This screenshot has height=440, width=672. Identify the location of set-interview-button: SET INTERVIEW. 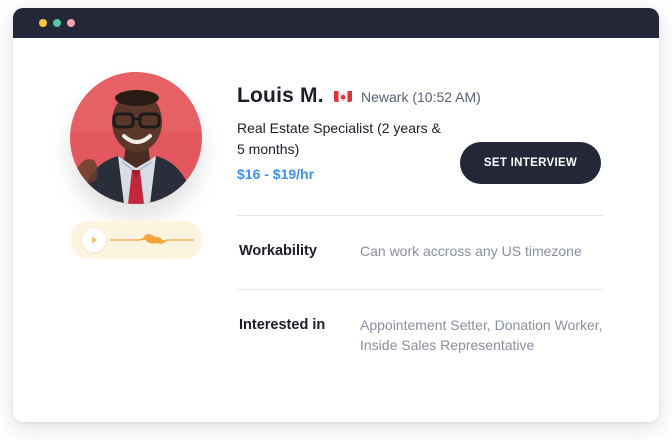
(530, 163).